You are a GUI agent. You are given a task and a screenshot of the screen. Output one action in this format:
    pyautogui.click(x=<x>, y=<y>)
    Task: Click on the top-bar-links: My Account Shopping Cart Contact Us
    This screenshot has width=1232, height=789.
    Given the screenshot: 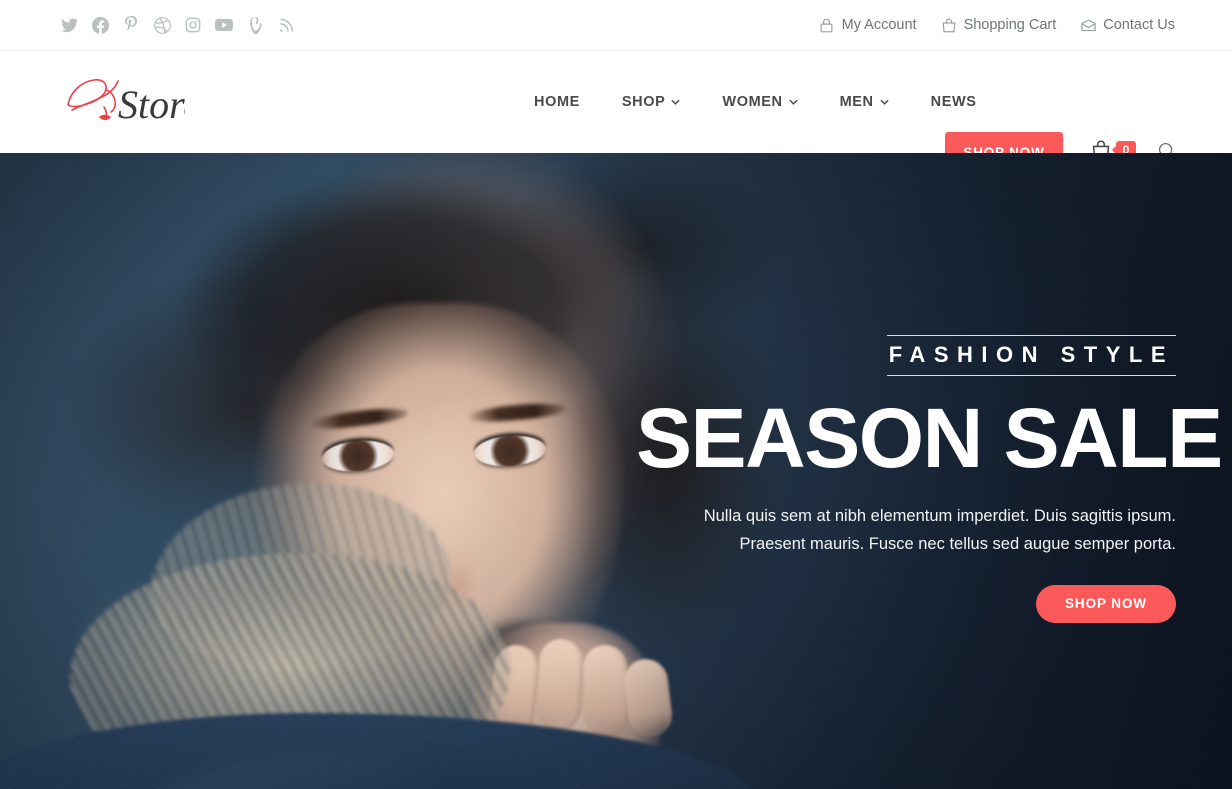 What is the action you would take?
    pyautogui.click(x=997, y=25)
    